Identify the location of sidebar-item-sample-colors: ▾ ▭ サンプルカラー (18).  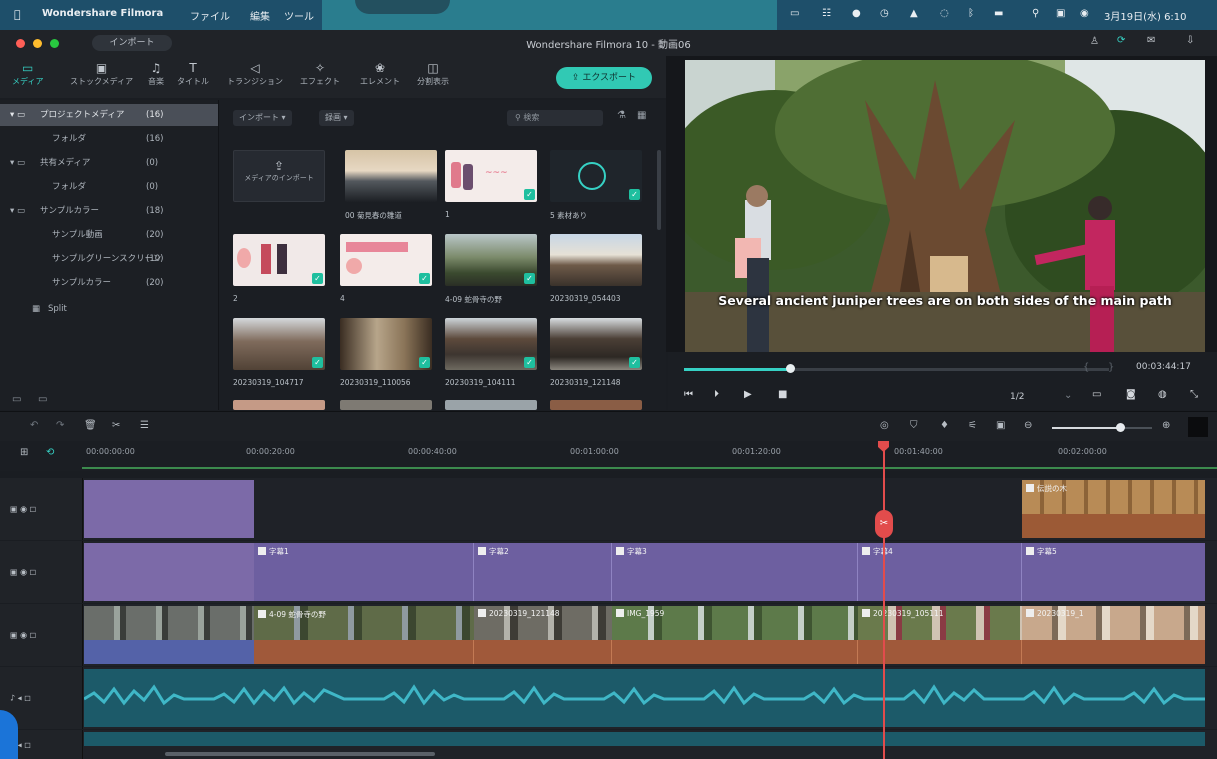
(109, 211).